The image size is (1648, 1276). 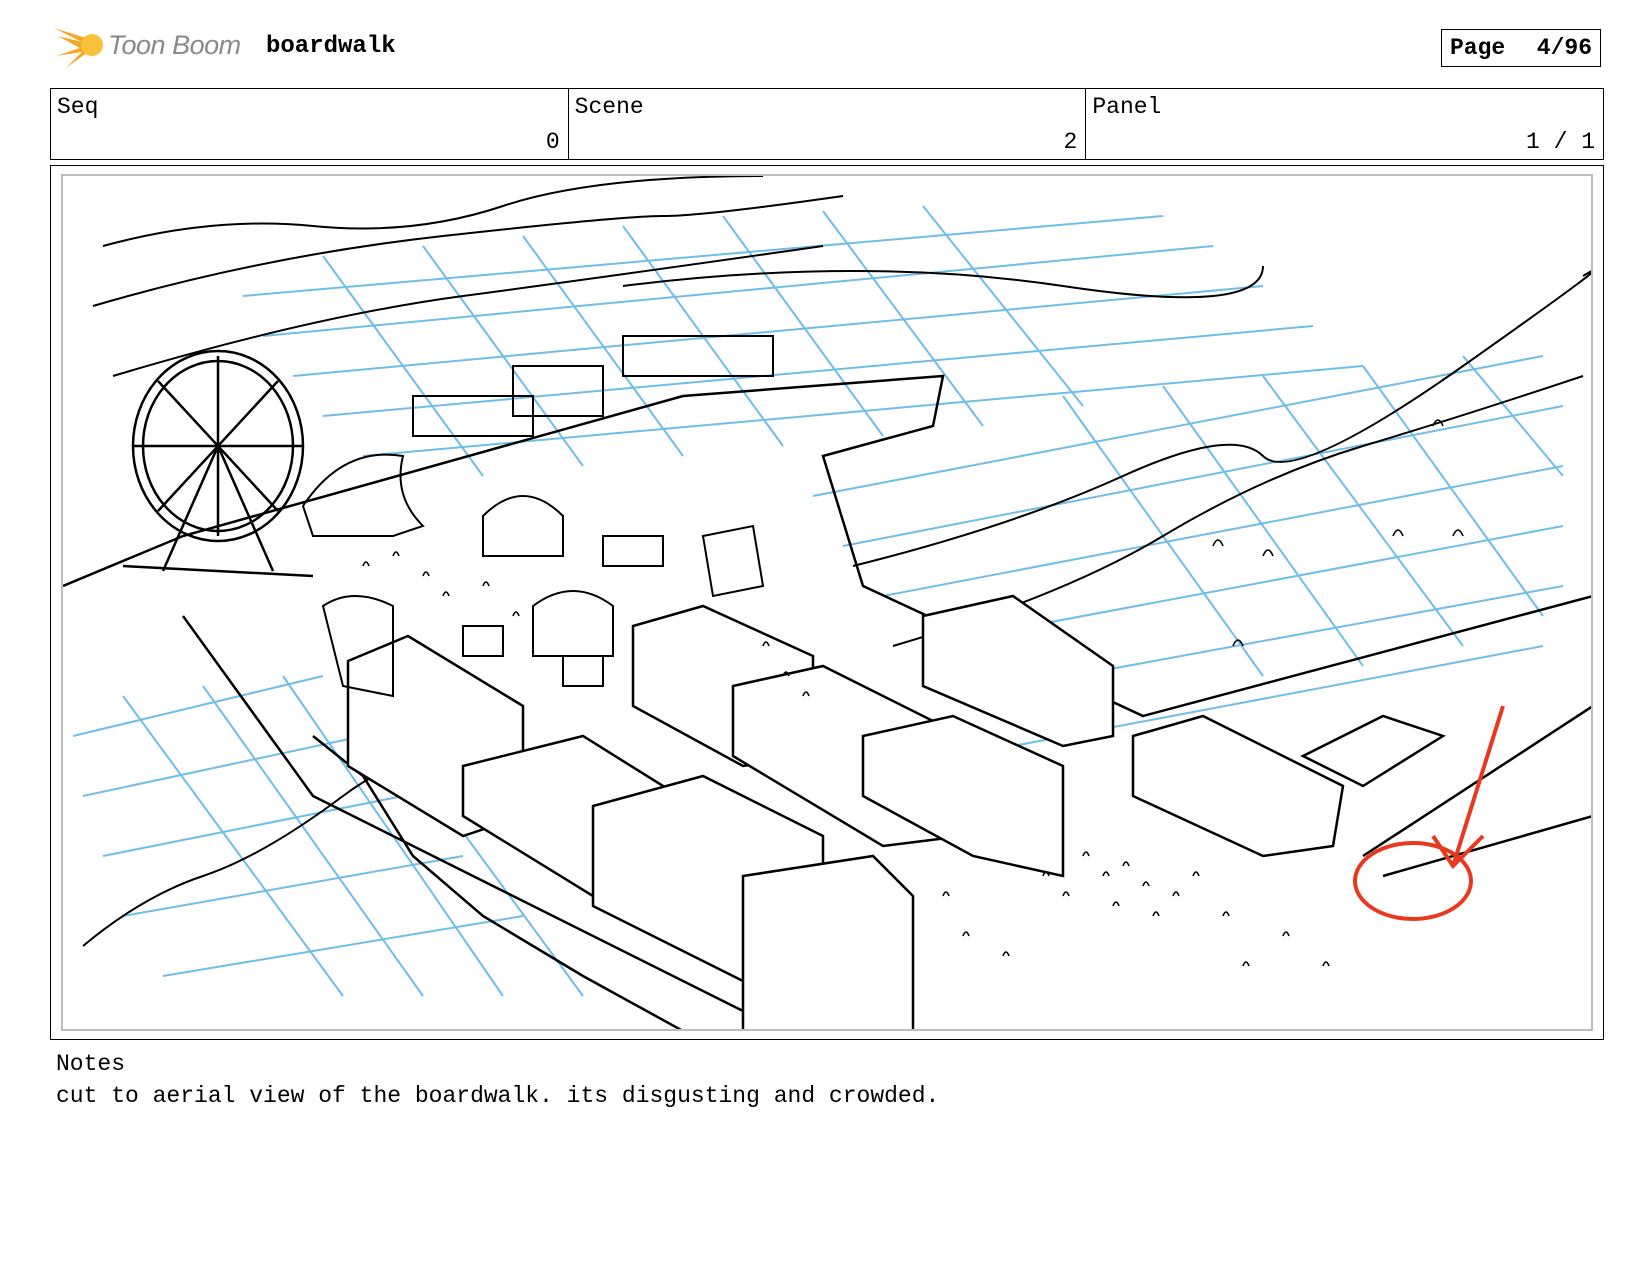 What do you see at coordinates (1521, 48) in the screenshot?
I see `page-indicator: Page 4/96` at bounding box center [1521, 48].